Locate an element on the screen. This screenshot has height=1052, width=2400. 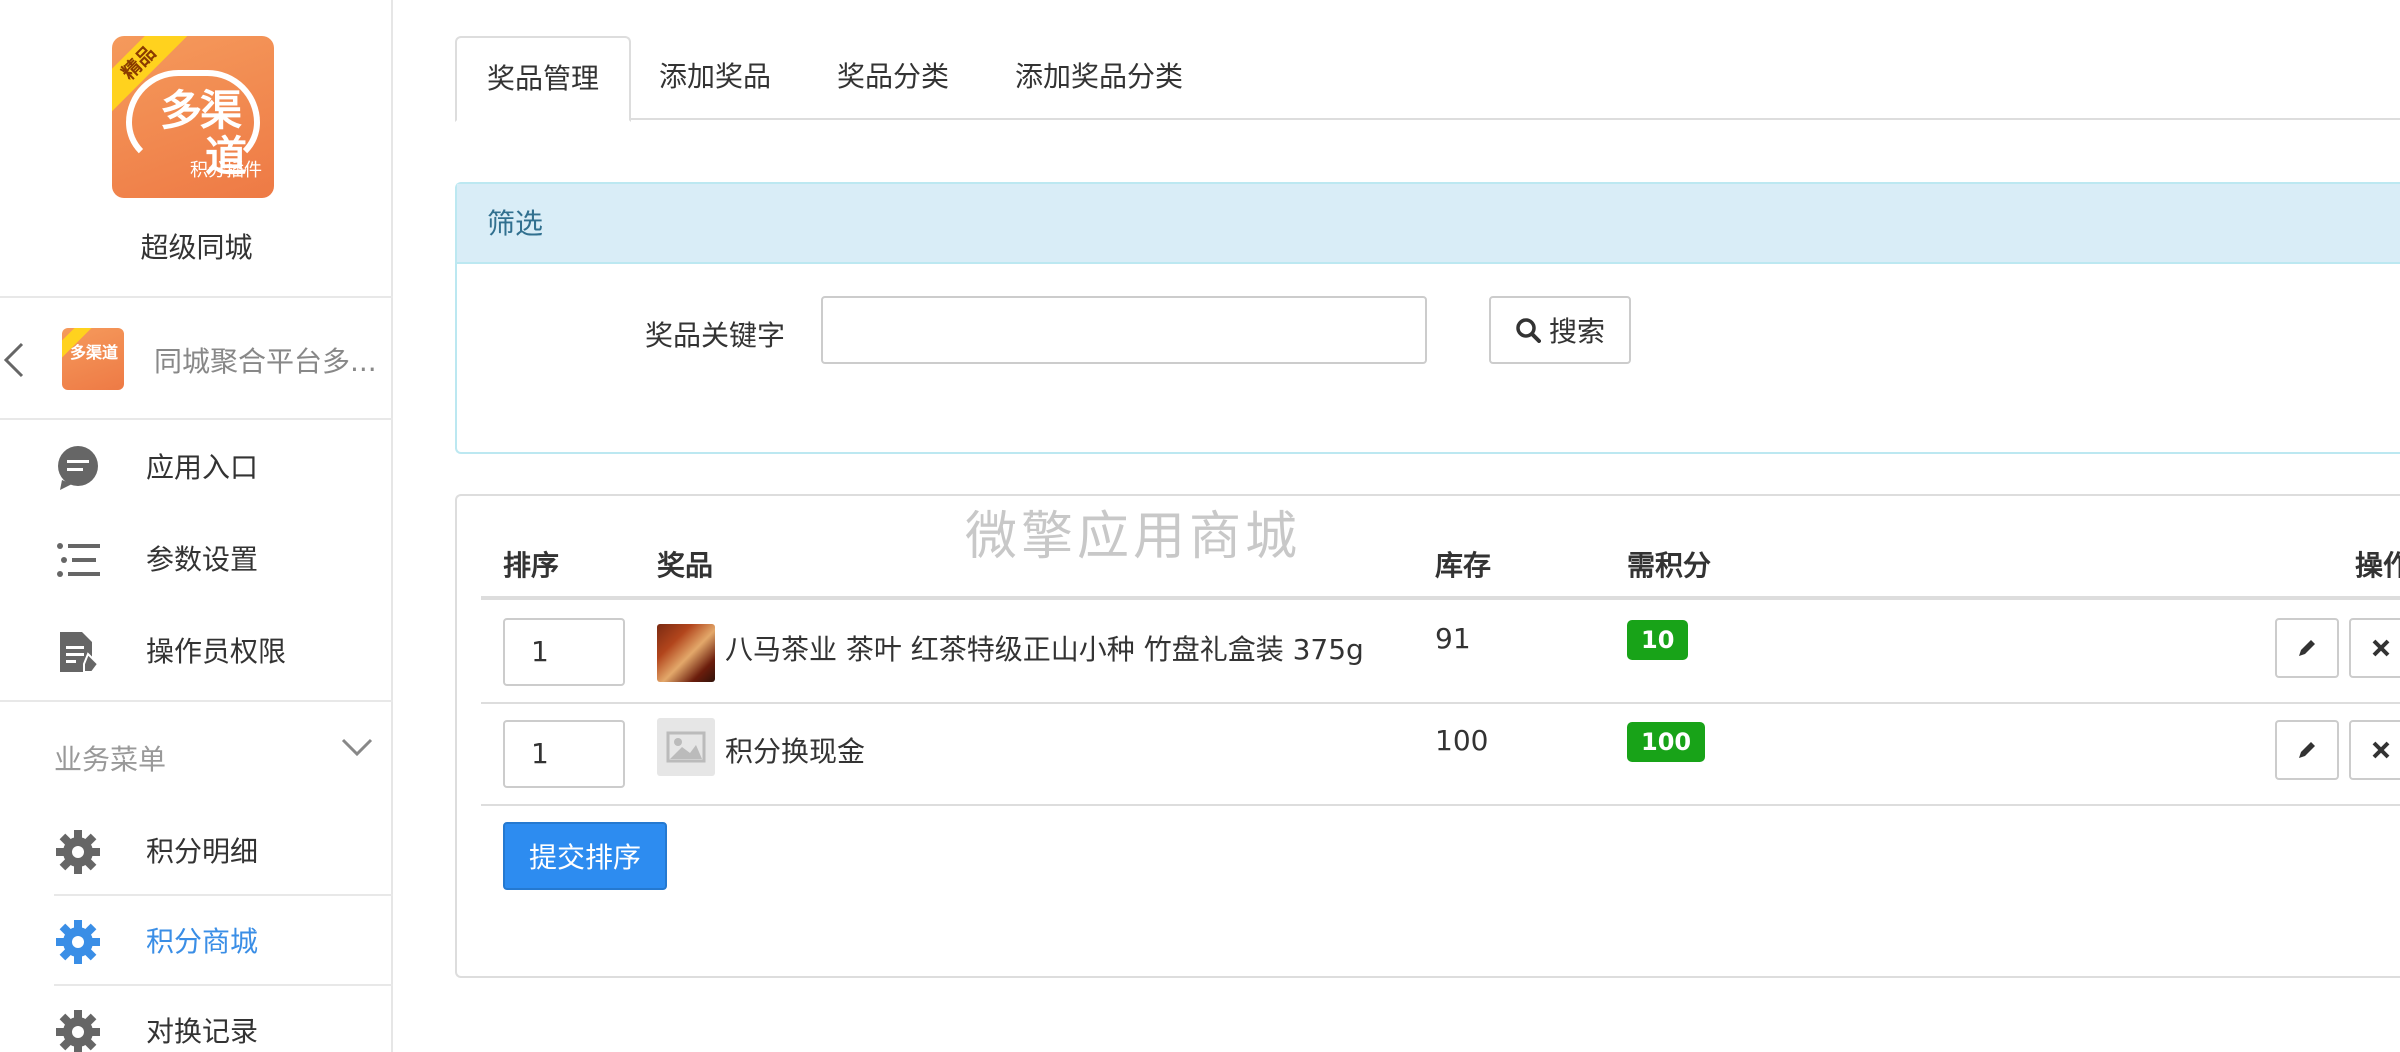
prize-name: 积分换现金 is located at coordinates (795, 751).